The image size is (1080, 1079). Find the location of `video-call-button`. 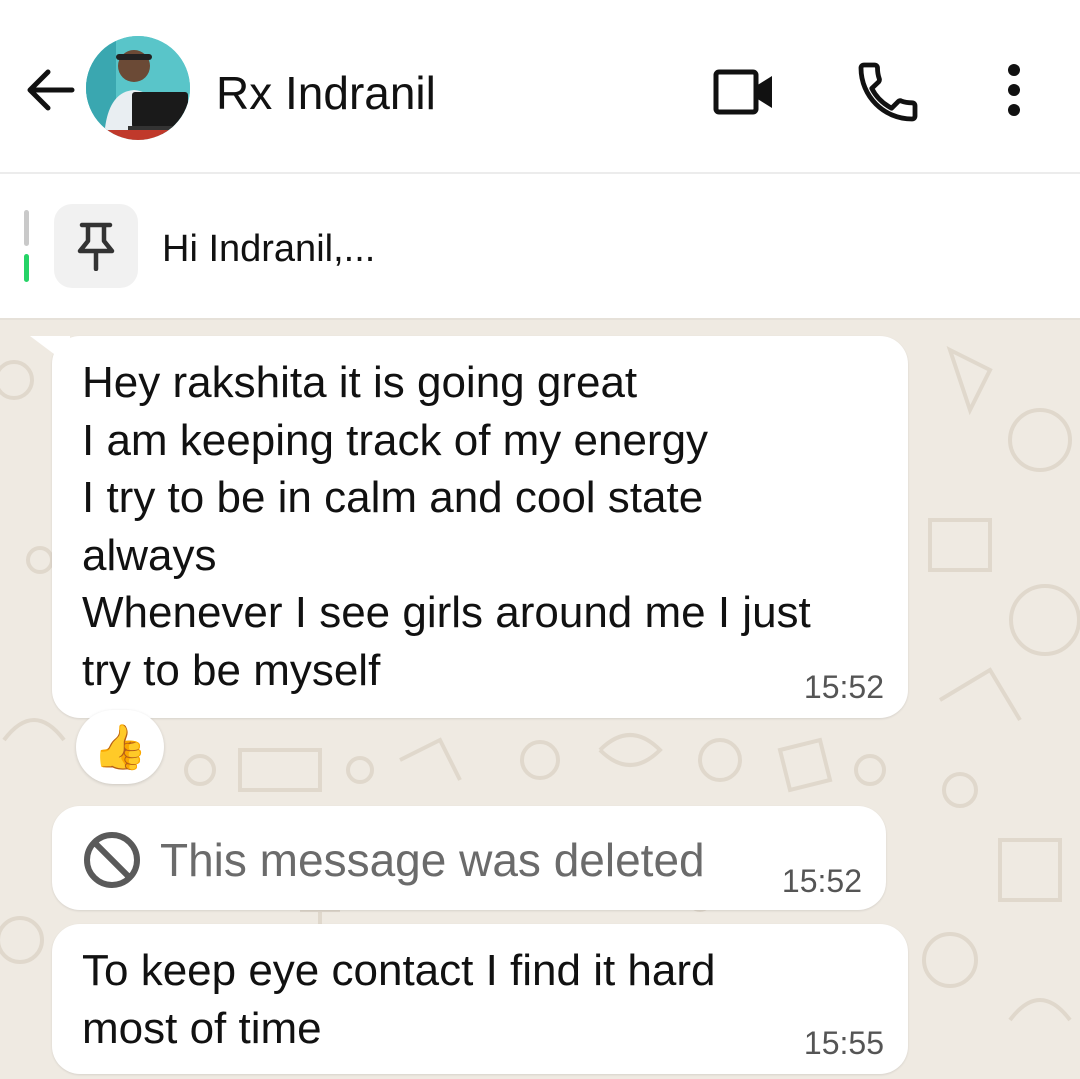

video-call-button is located at coordinates (744, 92).